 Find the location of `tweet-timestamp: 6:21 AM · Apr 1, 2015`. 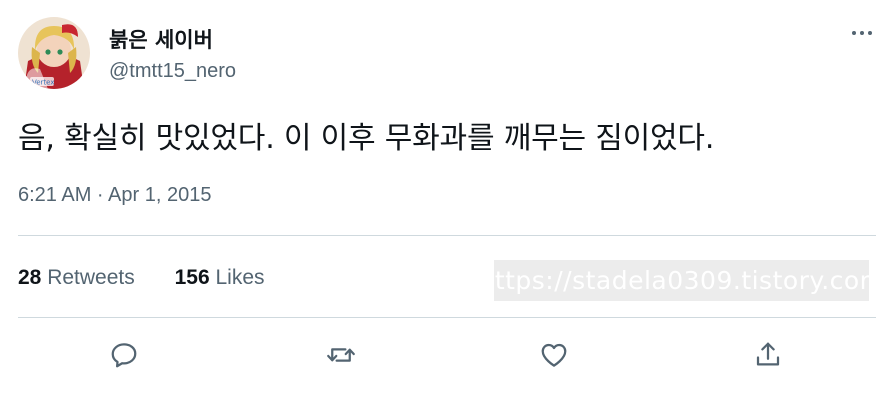

tweet-timestamp: 6:21 AM · Apr 1, 2015 is located at coordinates (114, 195).